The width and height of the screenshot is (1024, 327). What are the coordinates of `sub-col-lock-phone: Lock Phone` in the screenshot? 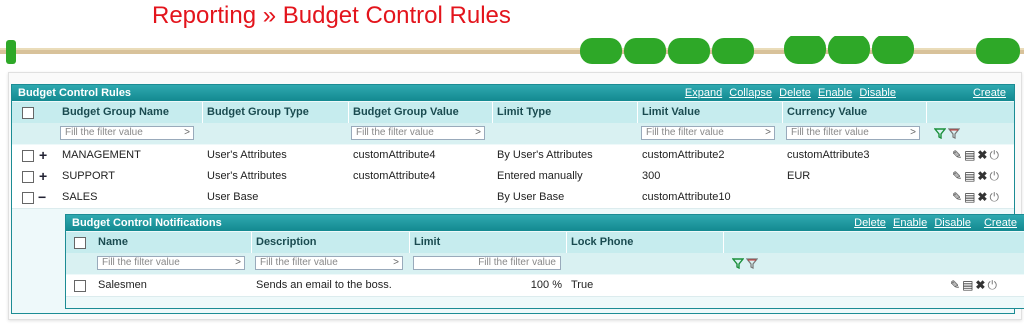 It's located at (645, 242).